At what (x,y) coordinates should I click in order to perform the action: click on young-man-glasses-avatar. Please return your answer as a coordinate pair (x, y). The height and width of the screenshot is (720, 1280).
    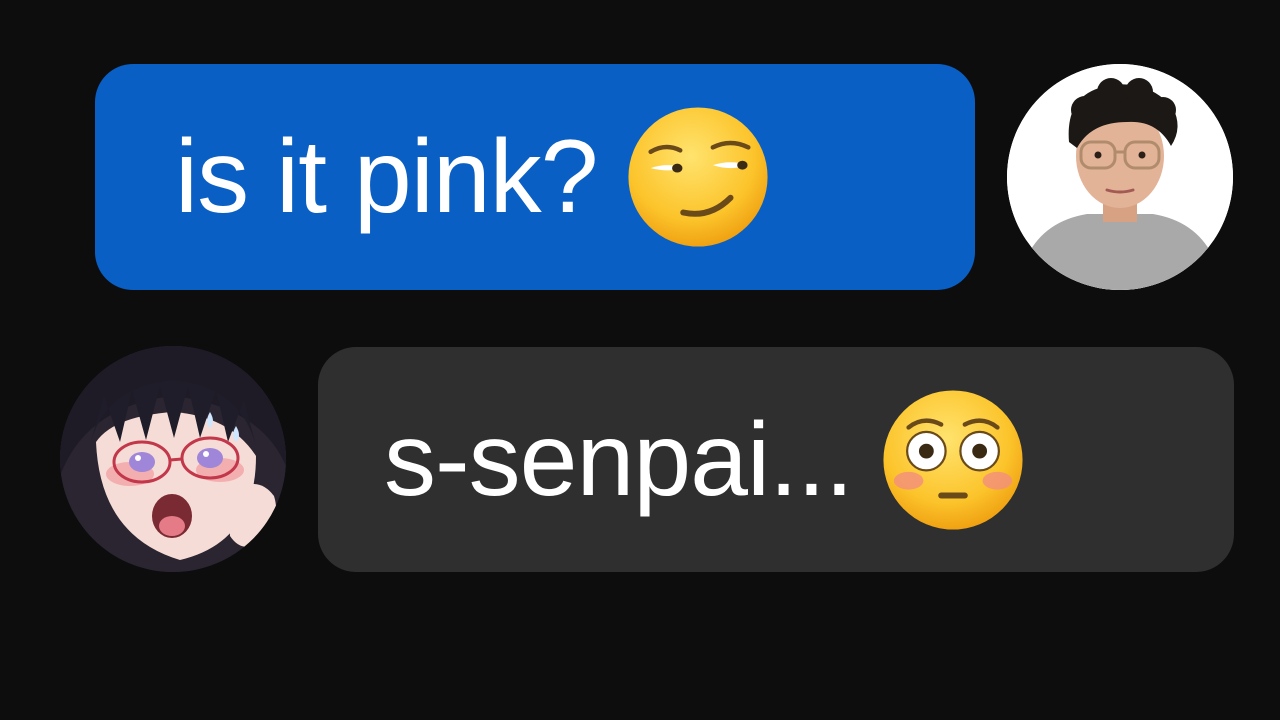
    Looking at the image, I should click on (1120, 177).